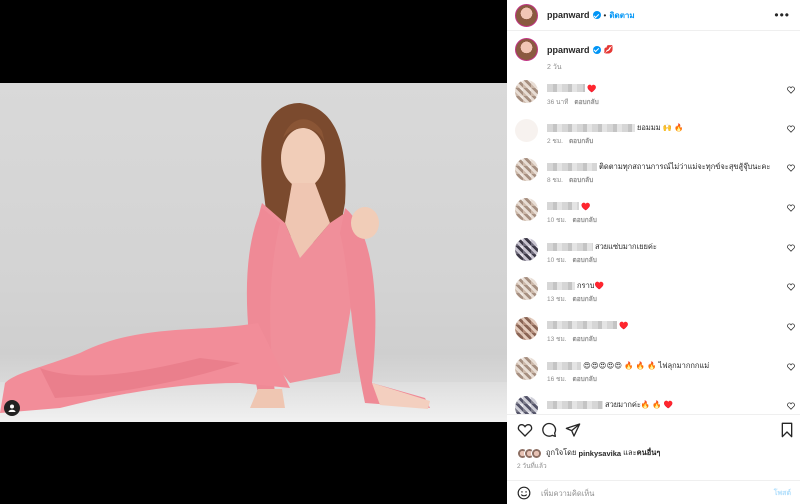 This screenshot has width=800, height=504. I want to click on comment-meta: 2 ชม. ตอบกลับ, so click(570, 141).